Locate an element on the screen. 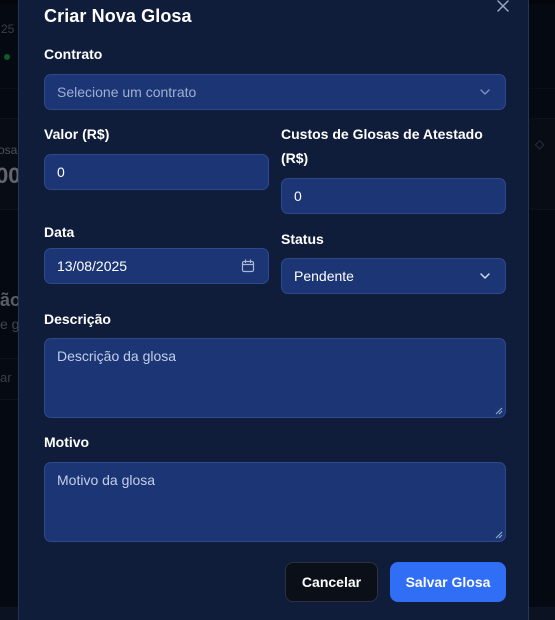 Image resolution: width=555 pixels, height=620 pixels. status-select: Pendente is located at coordinates (393, 276).